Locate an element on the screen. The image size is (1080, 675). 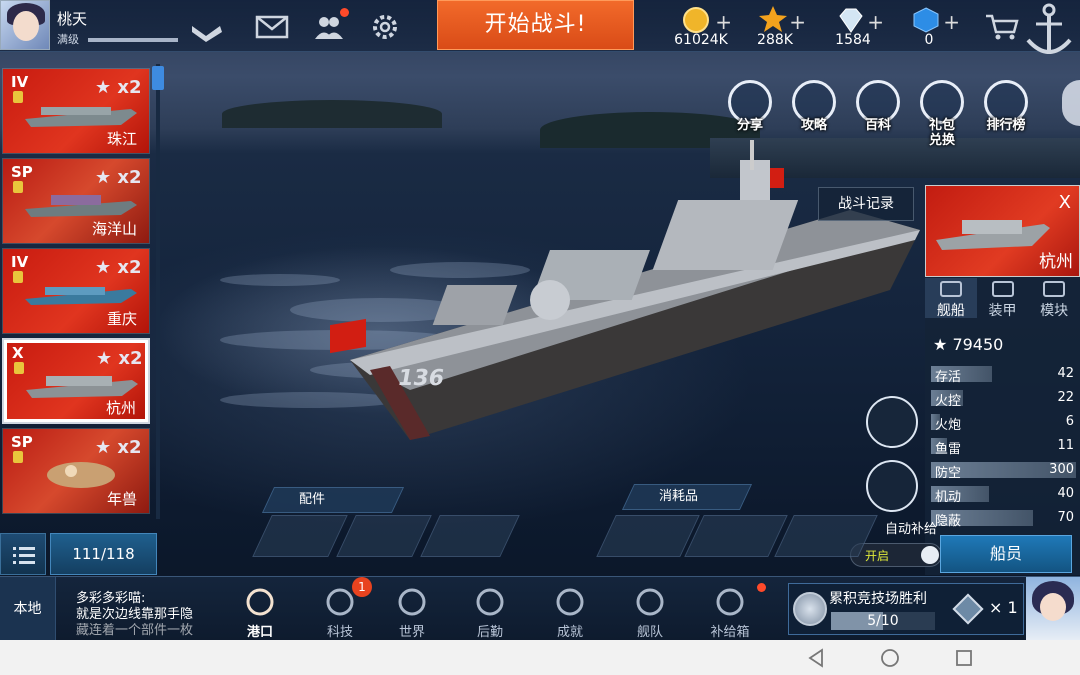
ship-name: 年兽 is located at coordinates (121, 499).